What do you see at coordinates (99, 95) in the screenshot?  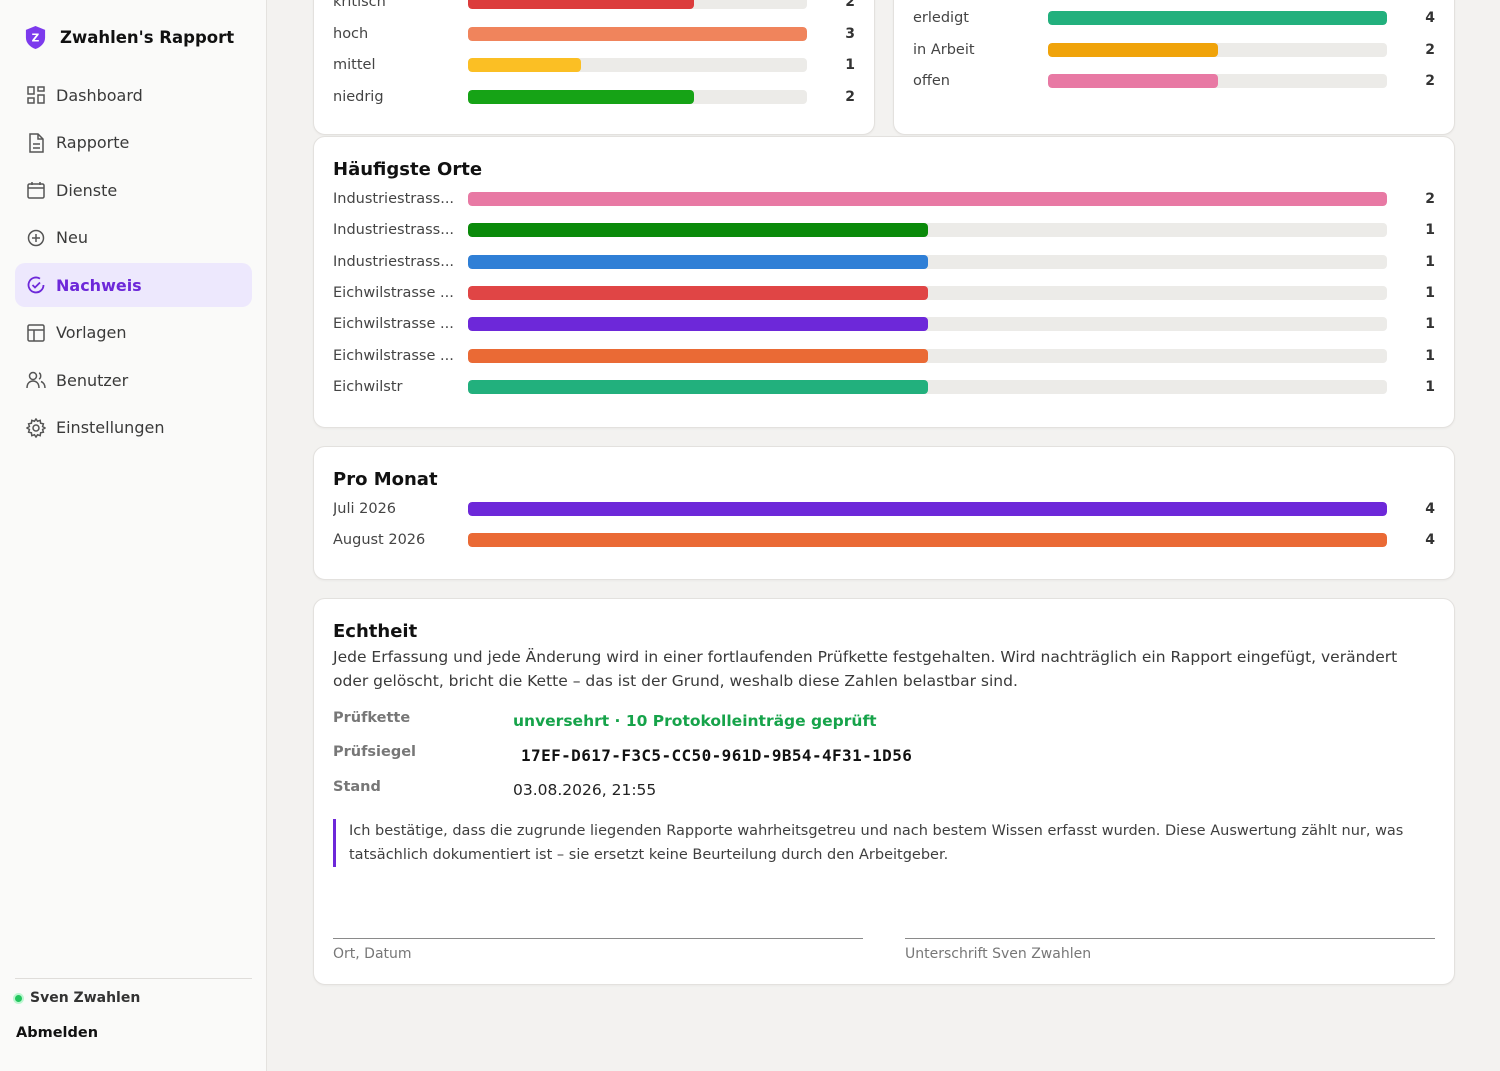 I see `nav-label: Dashboard` at bounding box center [99, 95].